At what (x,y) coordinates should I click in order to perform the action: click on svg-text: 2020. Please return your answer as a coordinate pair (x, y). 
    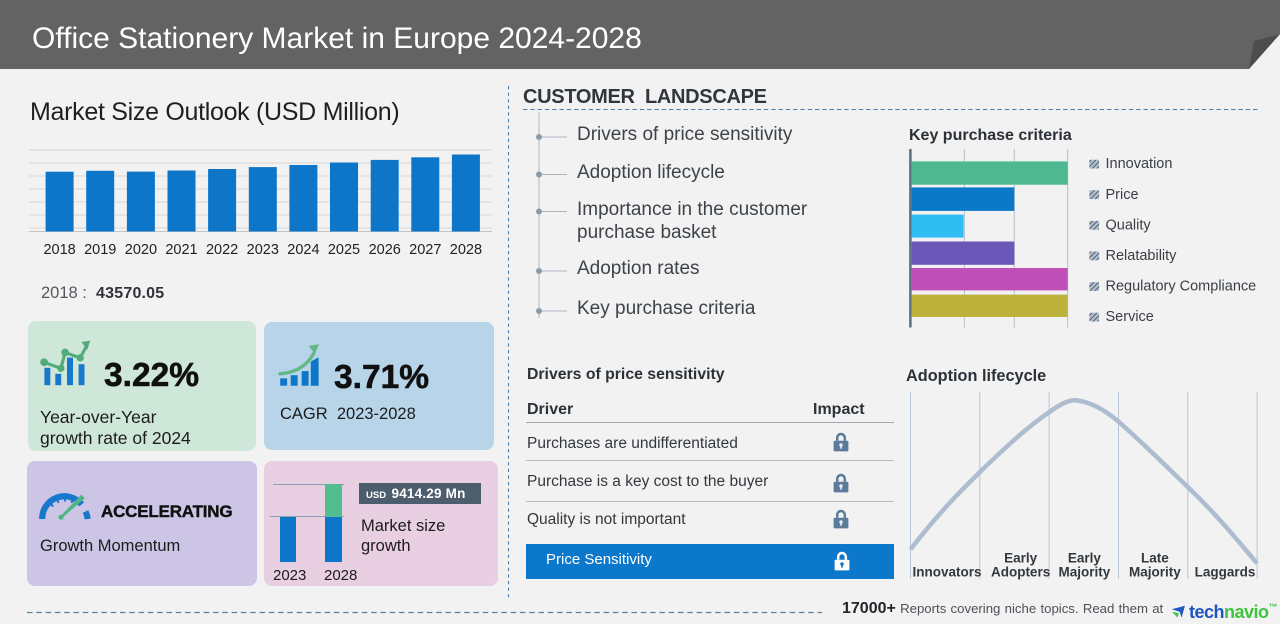
    Looking at the image, I should click on (141, 250).